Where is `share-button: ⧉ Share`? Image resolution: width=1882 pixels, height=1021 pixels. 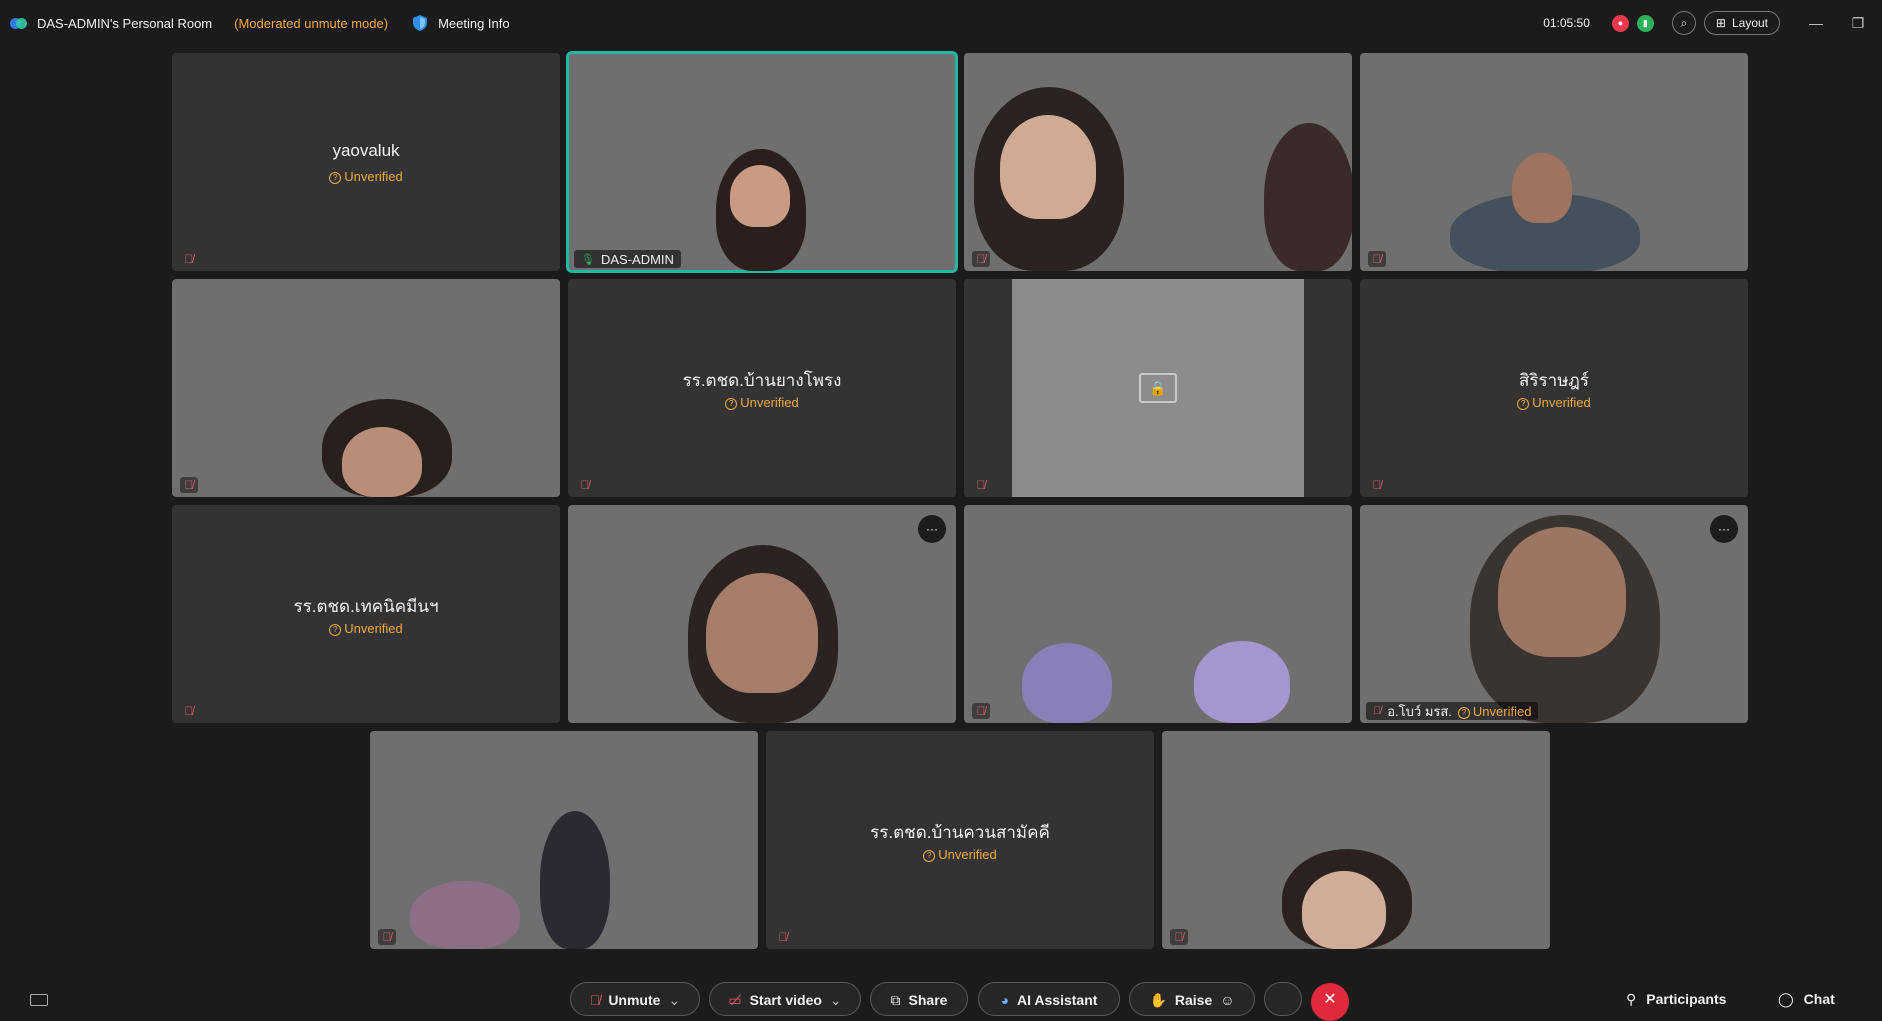
share-button: ⧉ Share is located at coordinates (919, 999).